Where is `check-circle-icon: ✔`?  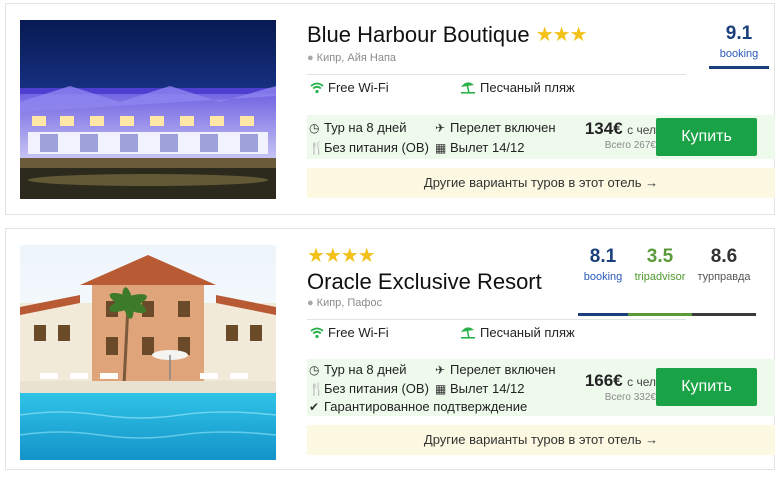
check-circle-icon: ✔ is located at coordinates (314, 407).